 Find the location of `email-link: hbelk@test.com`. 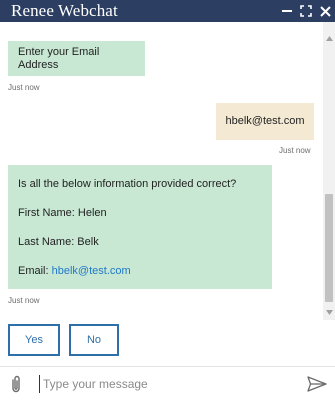

email-link: hbelk@test.com is located at coordinates (91, 271).